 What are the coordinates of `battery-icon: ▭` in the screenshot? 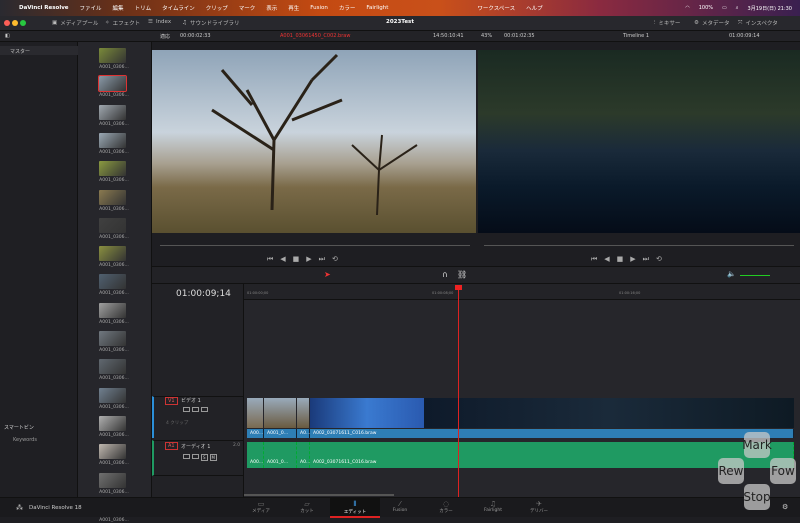 It's located at (724, 8).